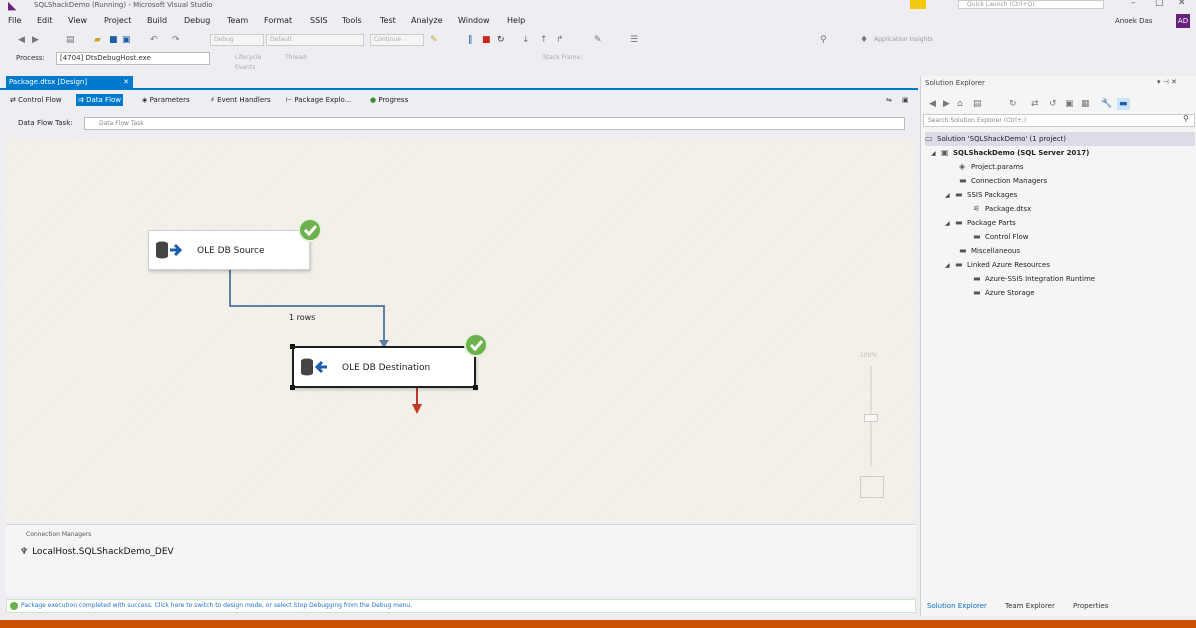 The image size is (1196, 628). What do you see at coordinates (1030, 606) in the screenshot?
I see `tab-team-explorer: Team Explorer` at bounding box center [1030, 606].